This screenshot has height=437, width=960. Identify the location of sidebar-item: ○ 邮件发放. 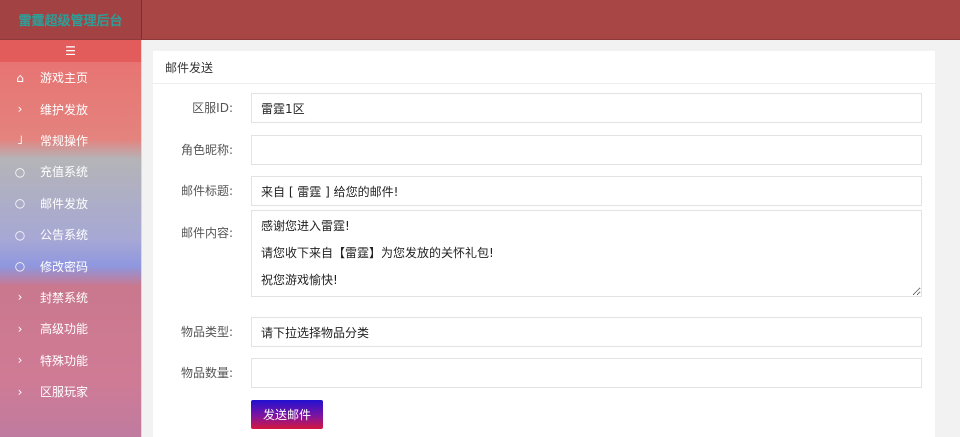
(70, 203).